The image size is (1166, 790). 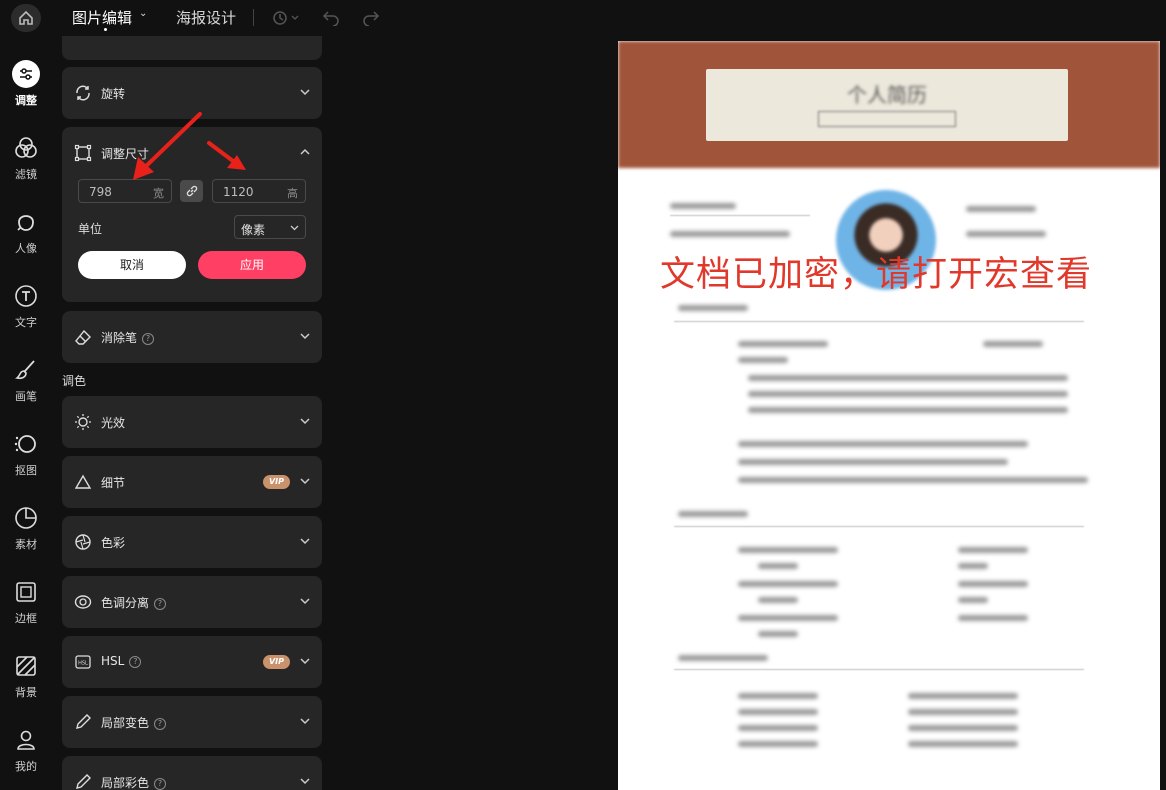 What do you see at coordinates (192, 422) in the screenshot?
I see `light-card: 光效` at bounding box center [192, 422].